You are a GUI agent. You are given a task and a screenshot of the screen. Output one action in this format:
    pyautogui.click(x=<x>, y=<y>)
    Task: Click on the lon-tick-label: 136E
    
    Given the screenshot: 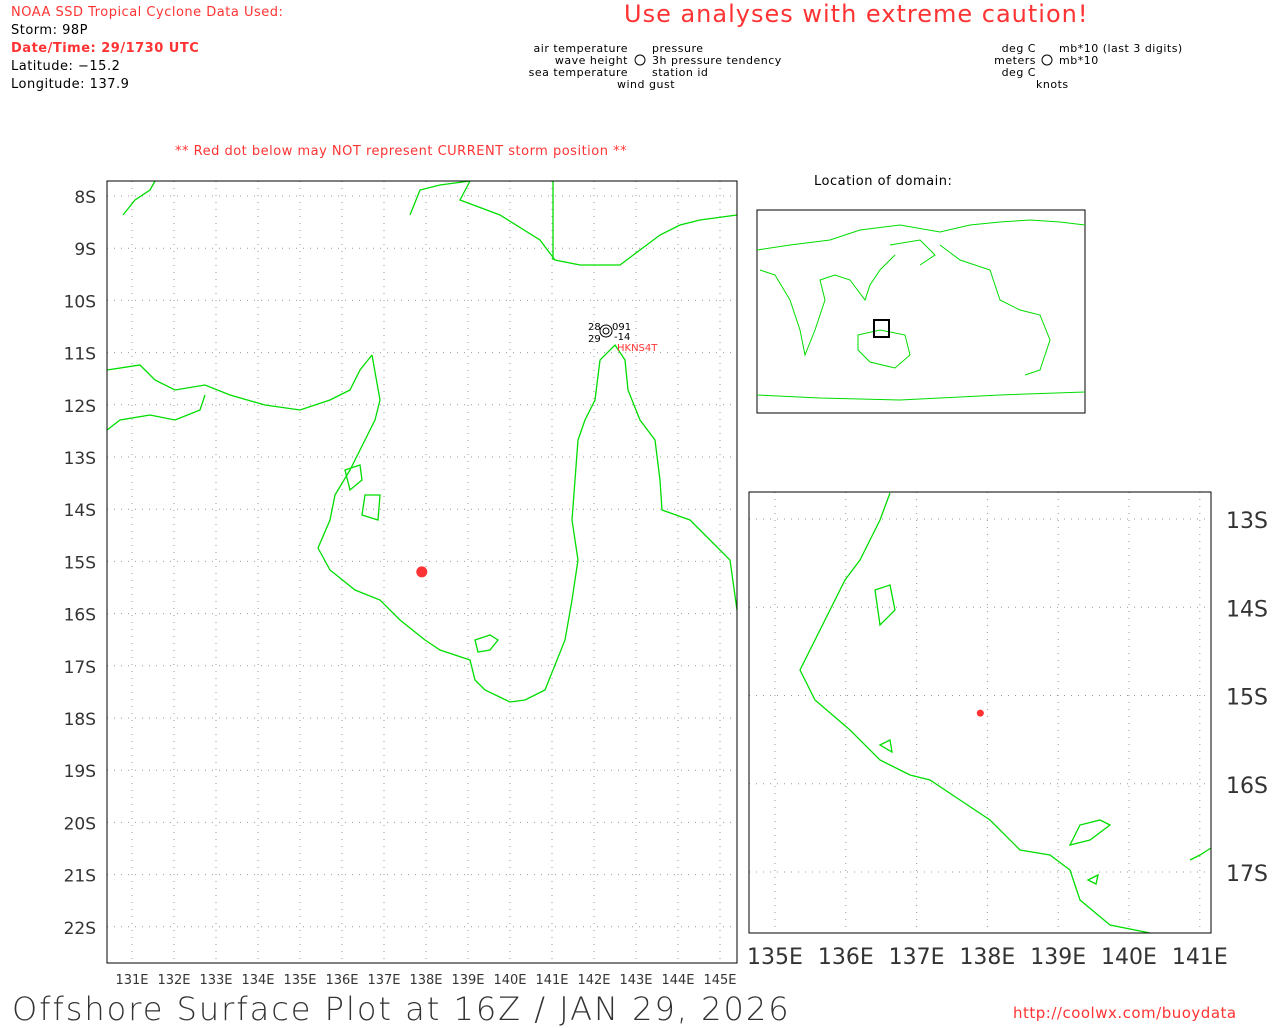 What is the action you would take?
    pyautogui.click(x=341, y=980)
    